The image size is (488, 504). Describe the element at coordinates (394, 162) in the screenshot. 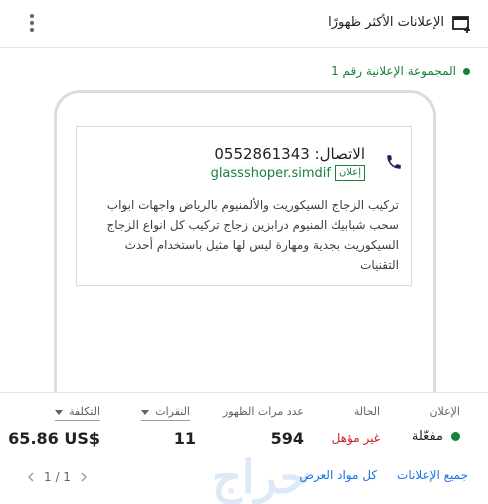

I see `phone-icon` at that location.